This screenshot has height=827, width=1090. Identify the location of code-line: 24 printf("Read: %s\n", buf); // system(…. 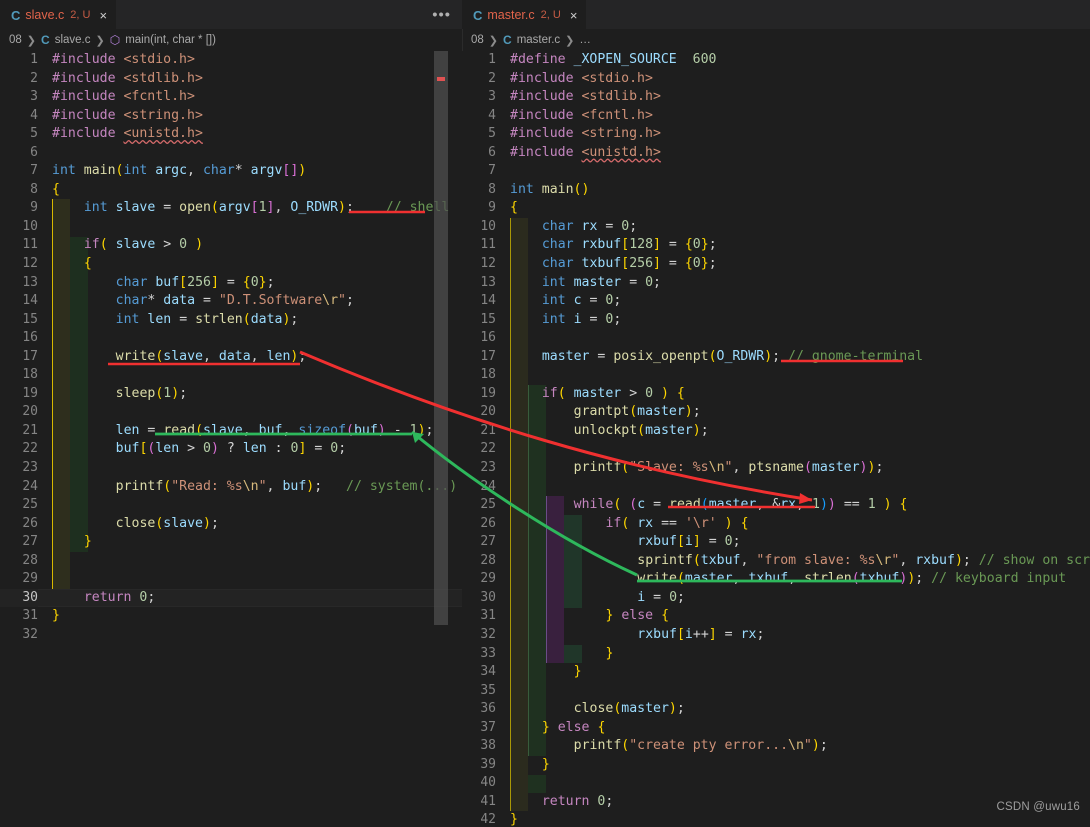
(231, 487).